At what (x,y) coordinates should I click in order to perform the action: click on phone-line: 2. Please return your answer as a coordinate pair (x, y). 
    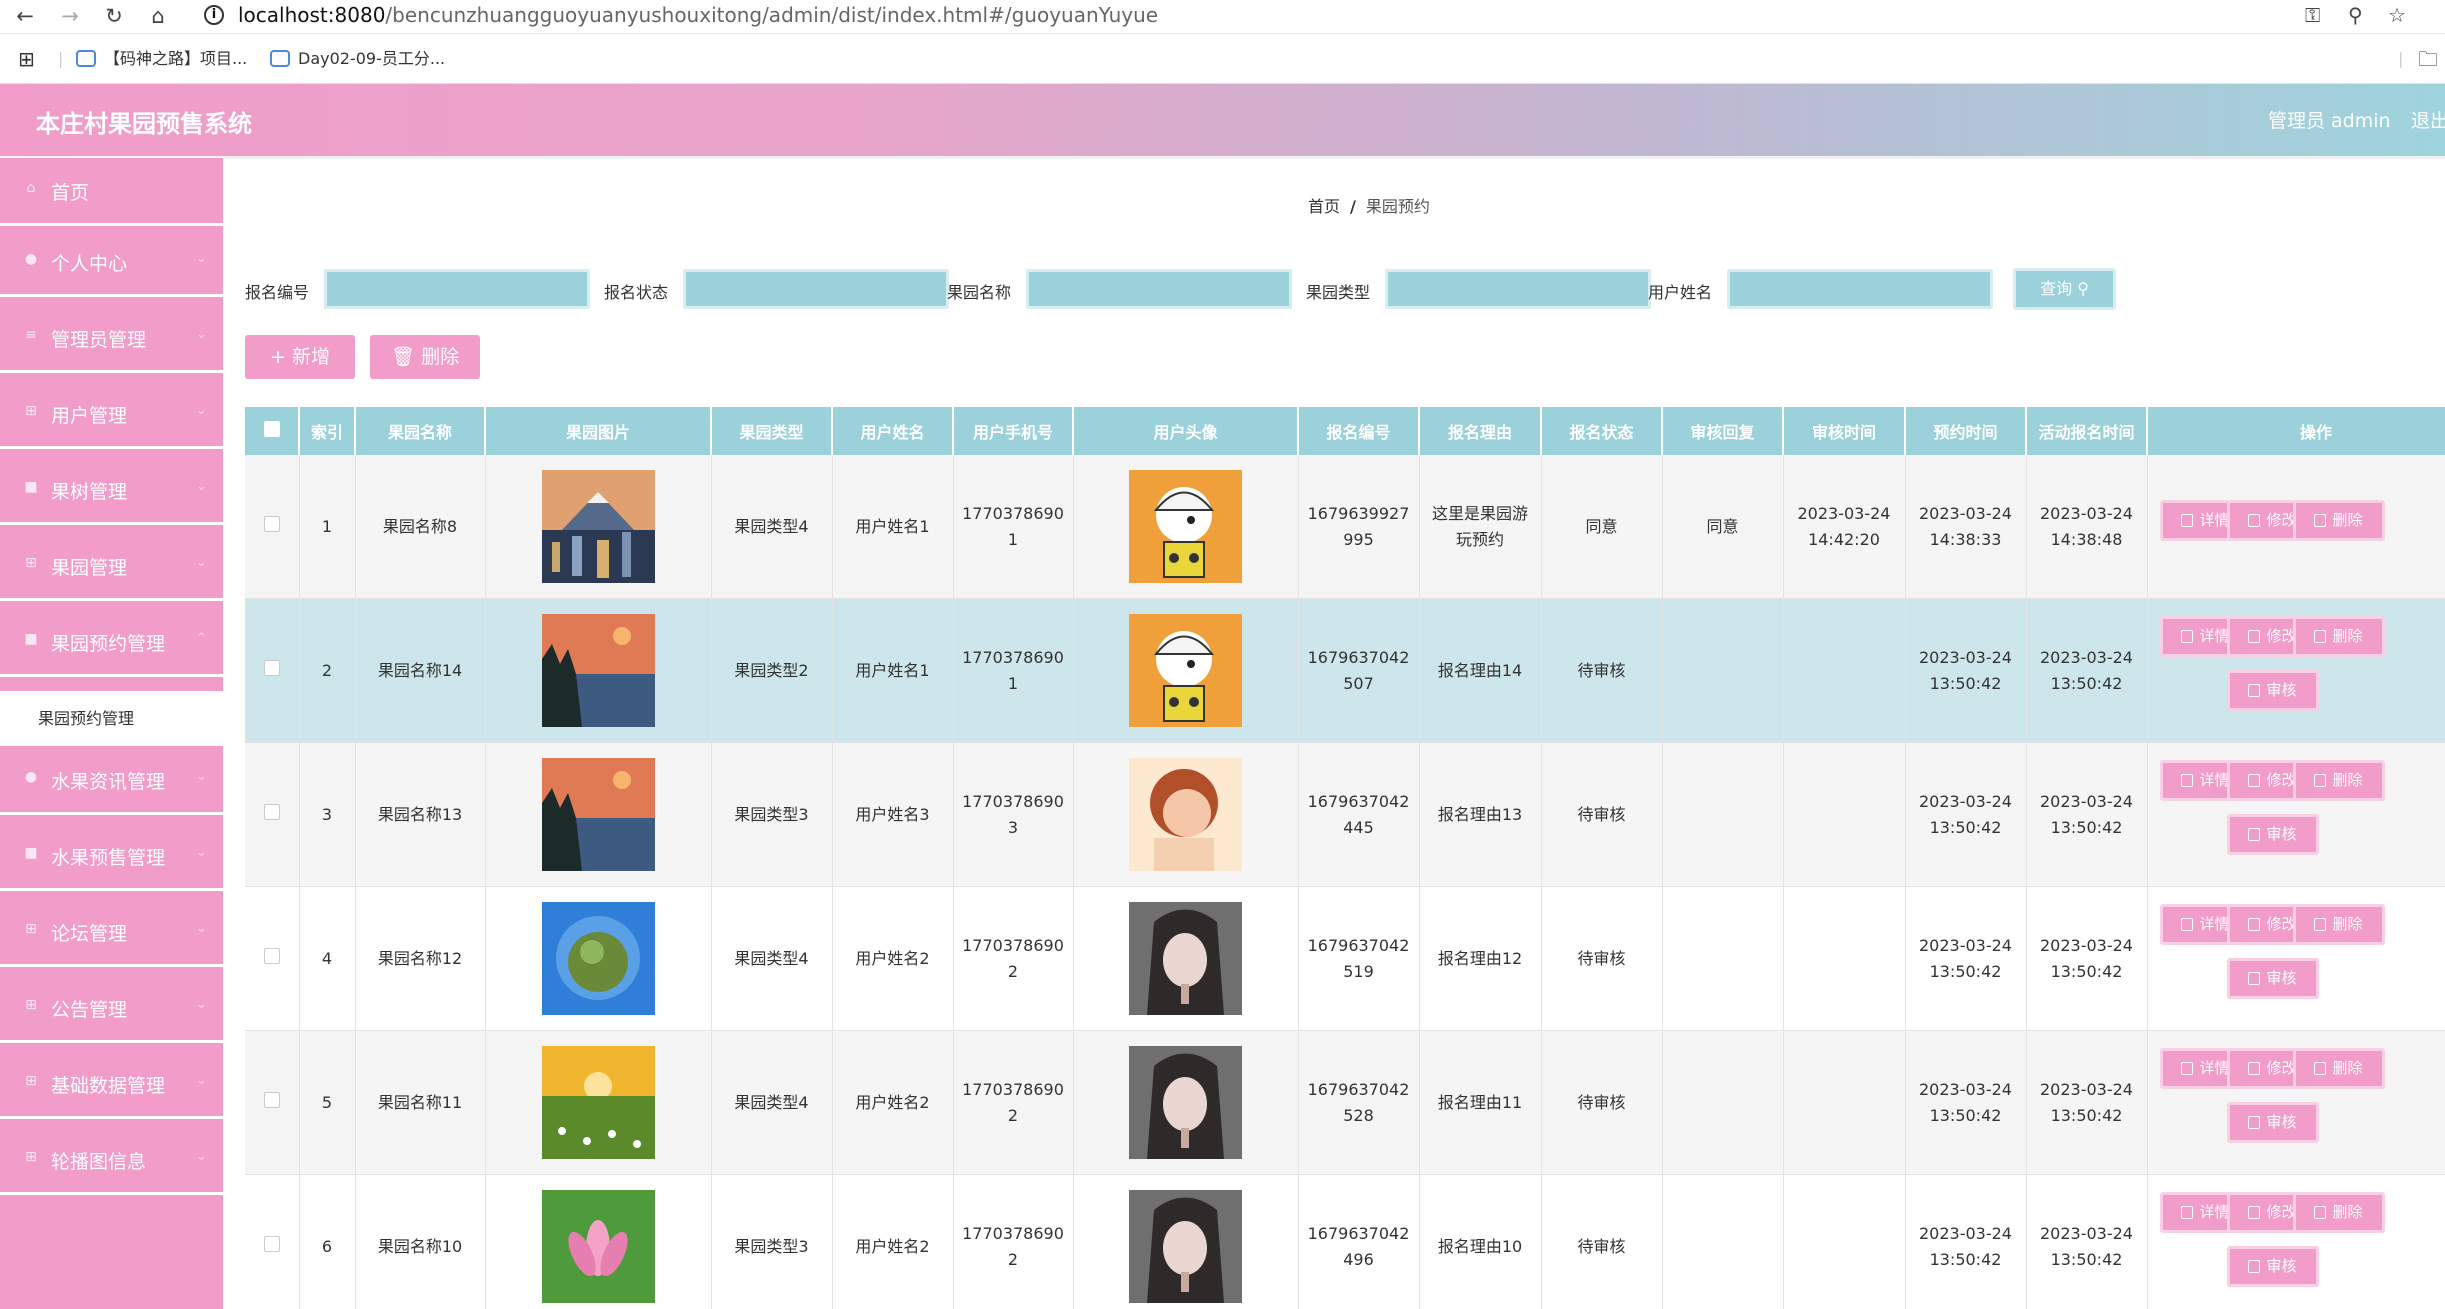
    Looking at the image, I should click on (1013, 1259).